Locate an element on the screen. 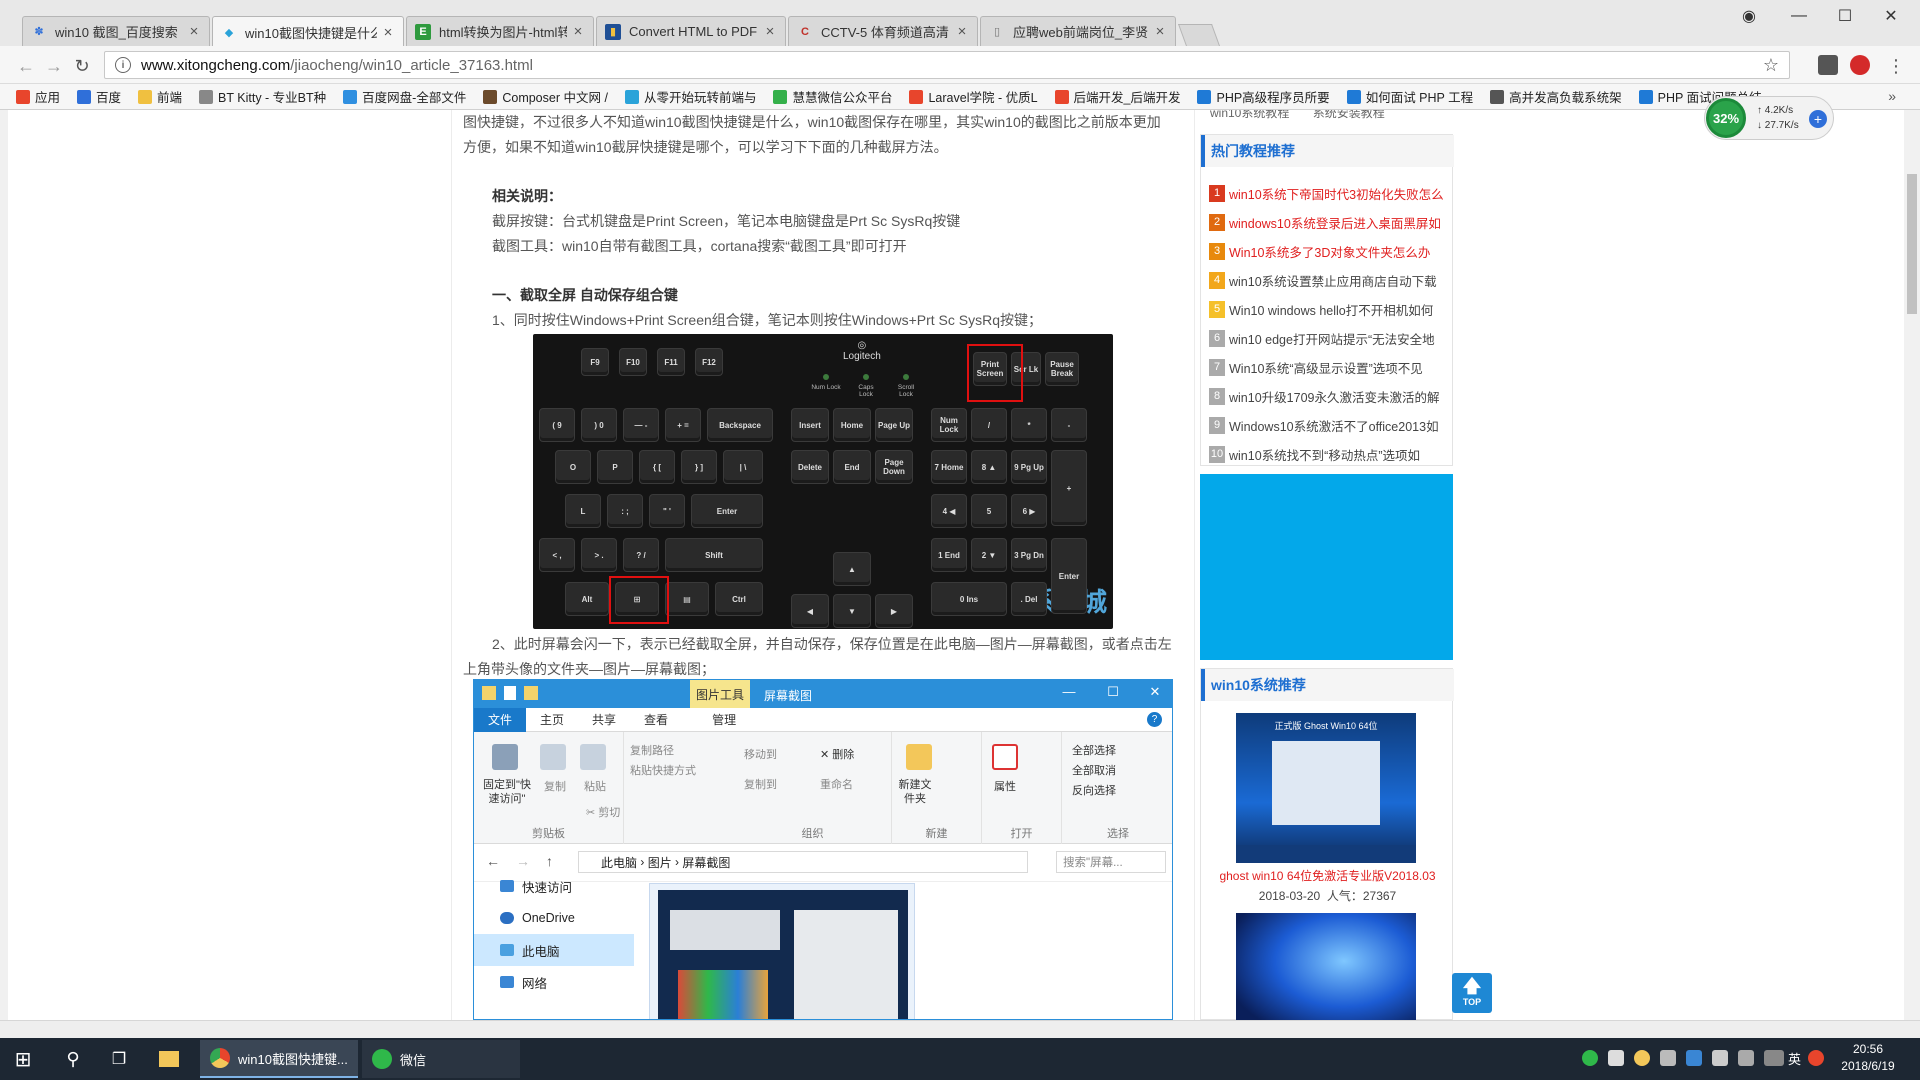 The height and width of the screenshot is (1080, 1920). hot-tutorial-item: 3 Win10系统多了3D对象文件夹怎么办 is located at coordinates (1329, 251).